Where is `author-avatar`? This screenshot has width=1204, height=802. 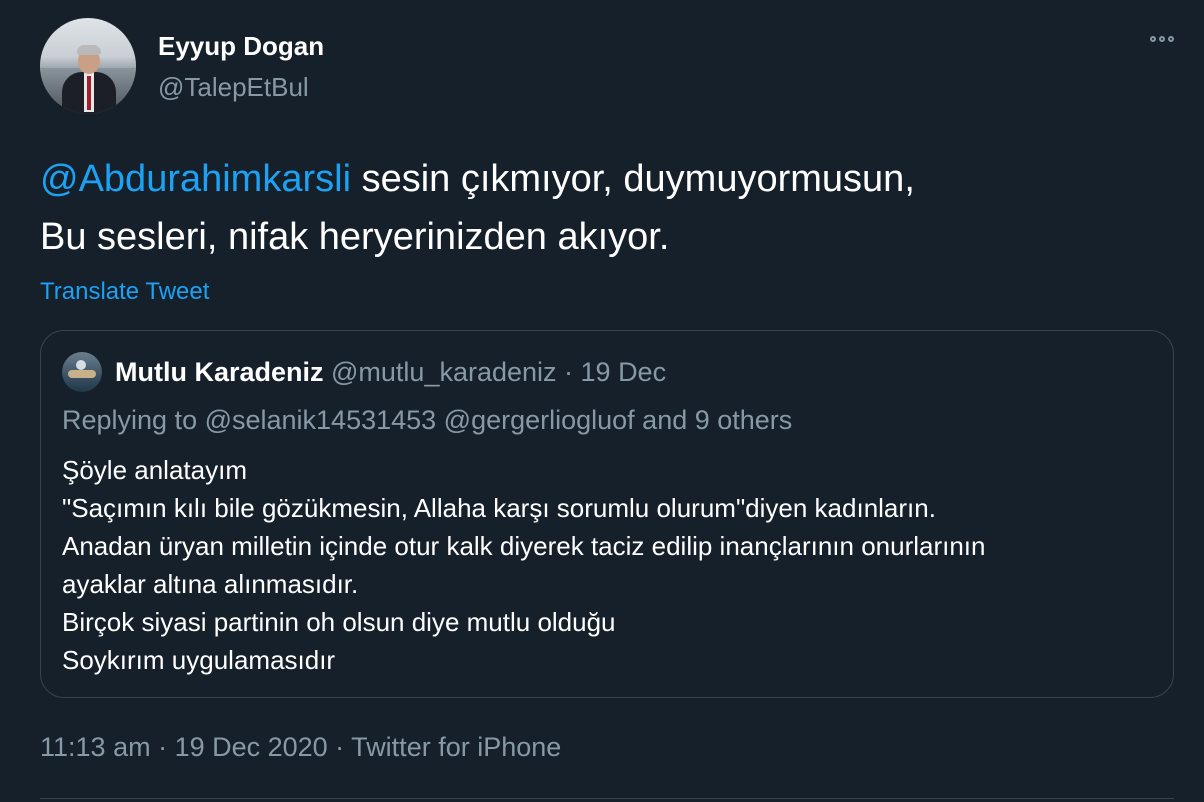 author-avatar is located at coordinates (88, 66).